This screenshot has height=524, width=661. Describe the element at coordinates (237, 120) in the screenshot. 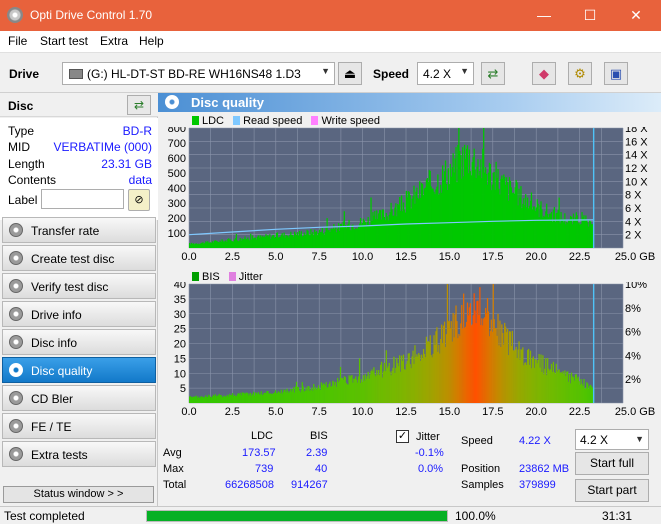

I see `read-speed-swatch` at that location.